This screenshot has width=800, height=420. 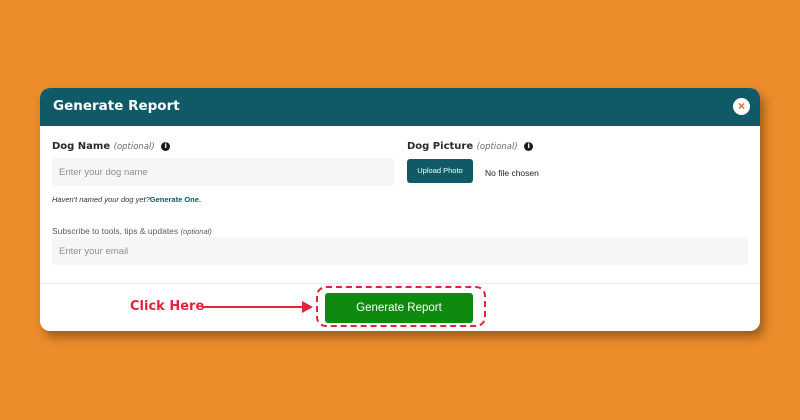 I want to click on upload-photo-button: Upload Photo, so click(x=440, y=171).